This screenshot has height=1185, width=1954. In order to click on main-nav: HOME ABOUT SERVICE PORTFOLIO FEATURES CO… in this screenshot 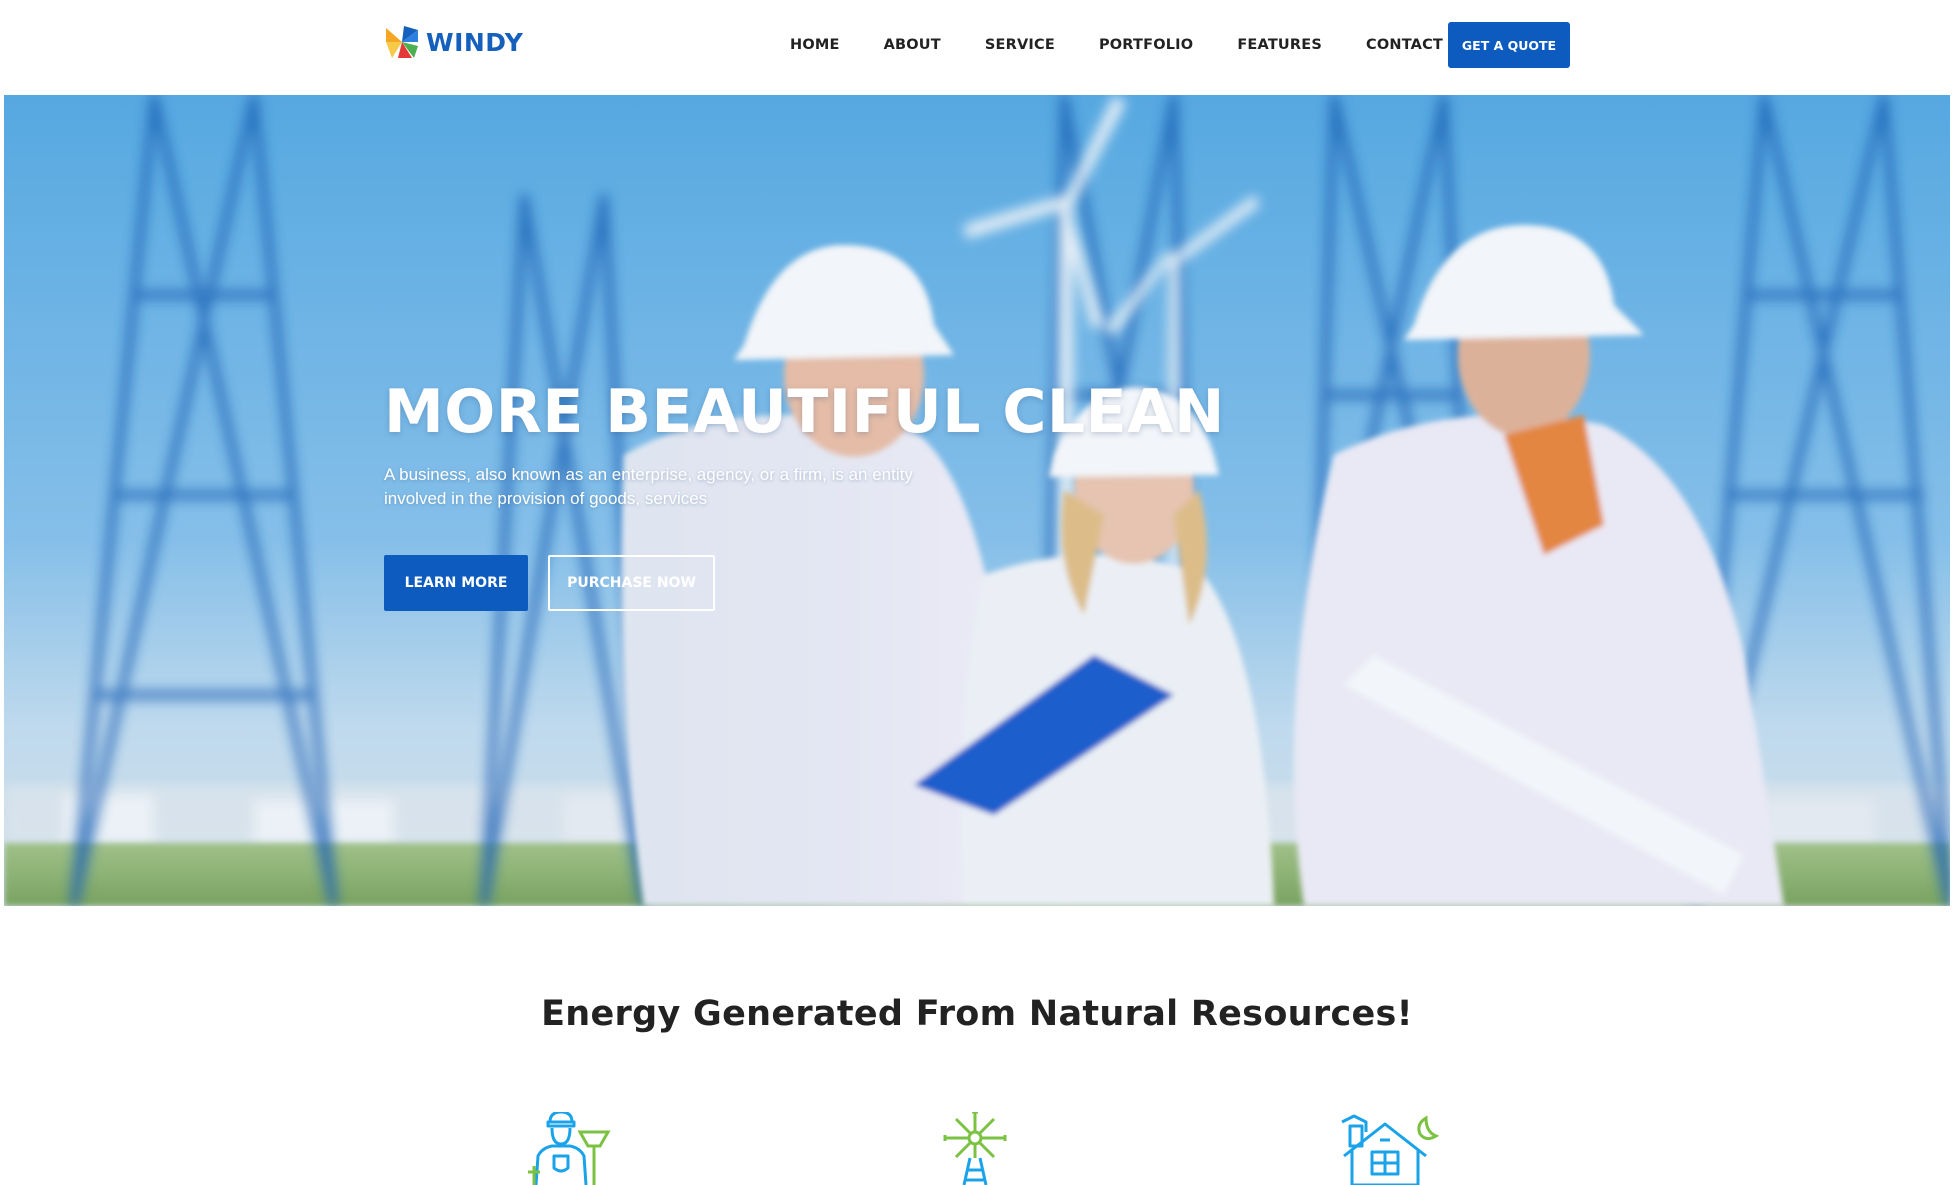, I will do `click(1116, 45)`.